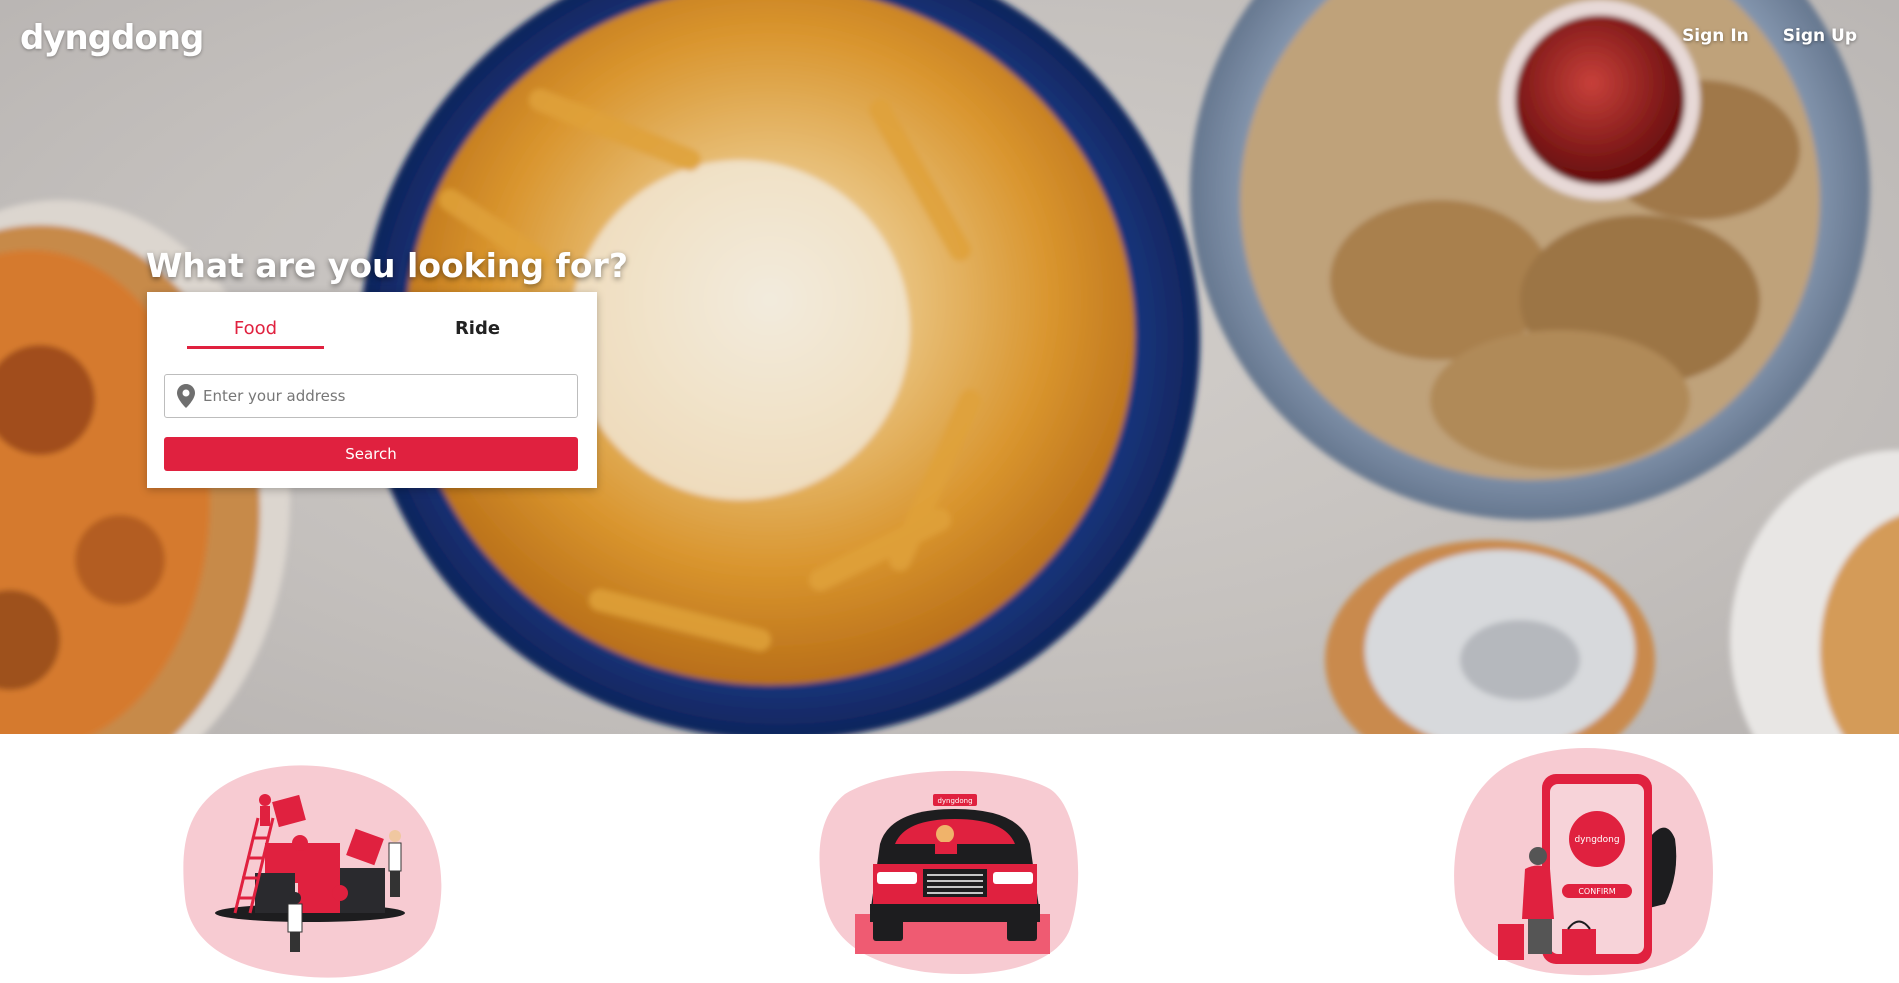 The height and width of the screenshot is (983, 1899). What do you see at coordinates (312, 871) in the screenshot?
I see `puzzle-team-illustration` at bounding box center [312, 871].